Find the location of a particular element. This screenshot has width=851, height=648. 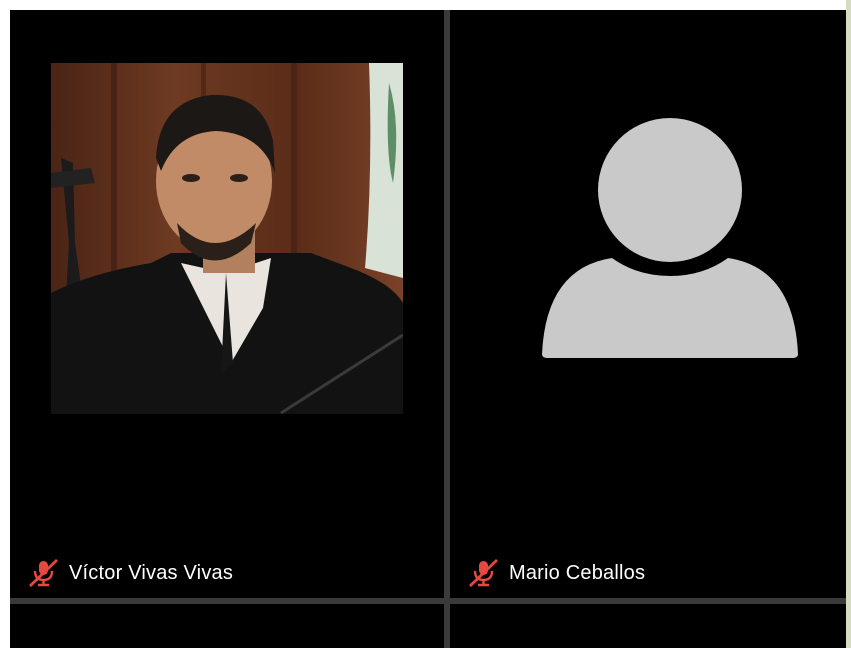

participant-name: Víctor Vivas Vivas is located at coordinates (151, 572).